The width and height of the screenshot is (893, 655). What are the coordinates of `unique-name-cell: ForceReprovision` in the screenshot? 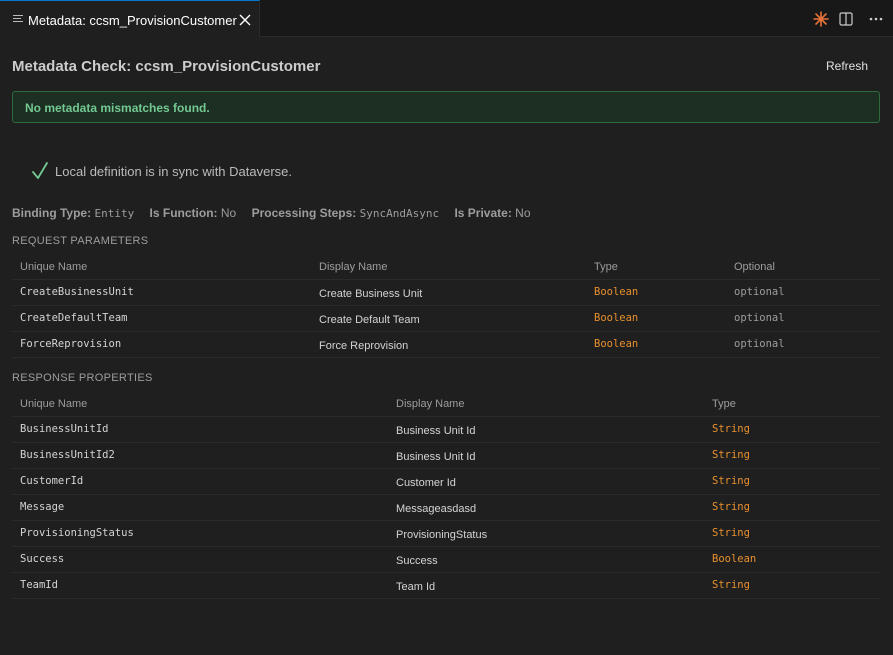 It's located at (161, 344).